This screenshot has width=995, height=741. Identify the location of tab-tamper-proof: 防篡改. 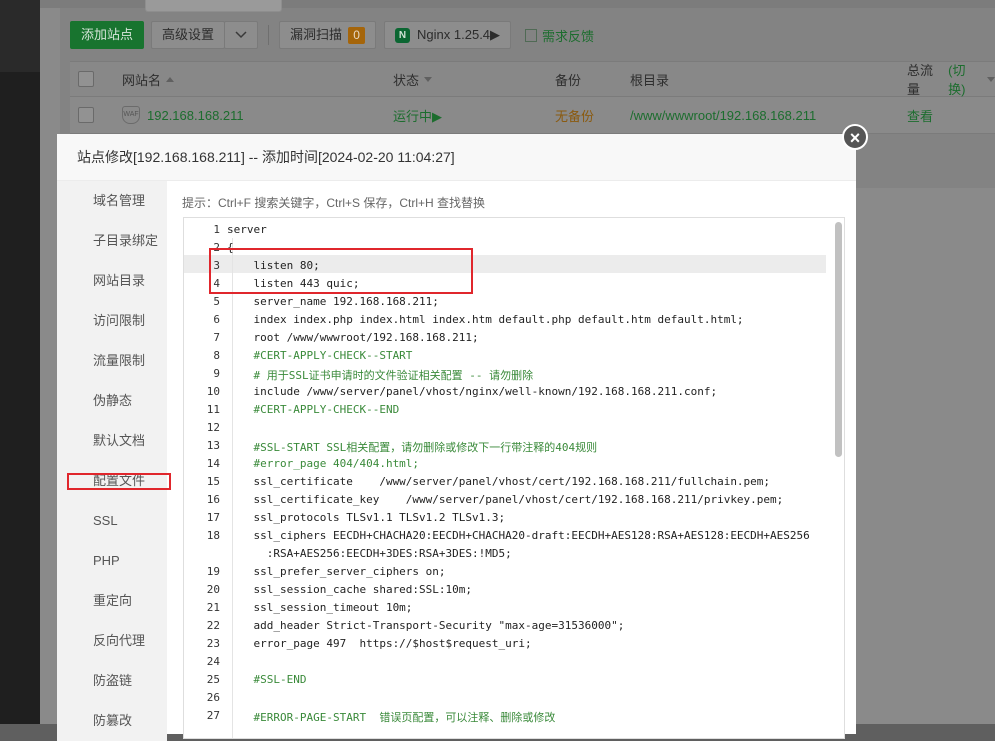
(112, 721).